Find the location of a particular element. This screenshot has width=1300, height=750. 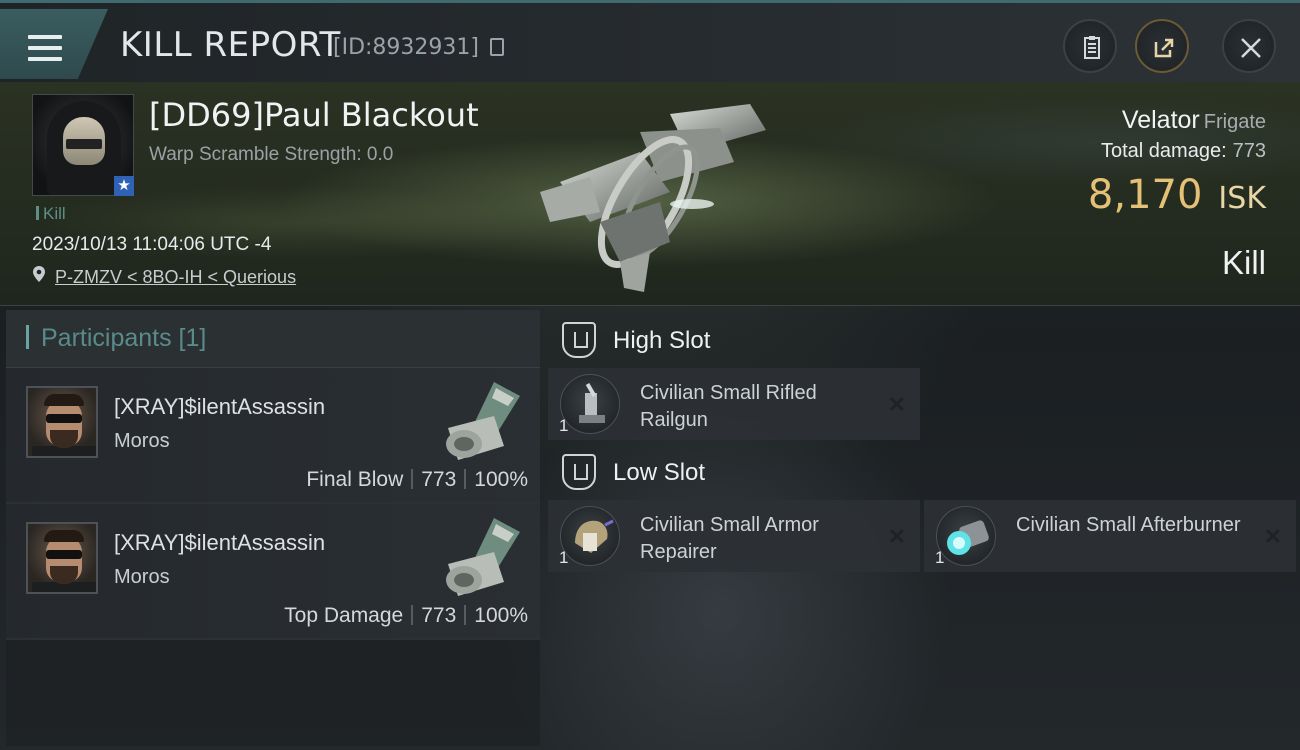

result-label: Kill is located at coordinates (1243, 262).